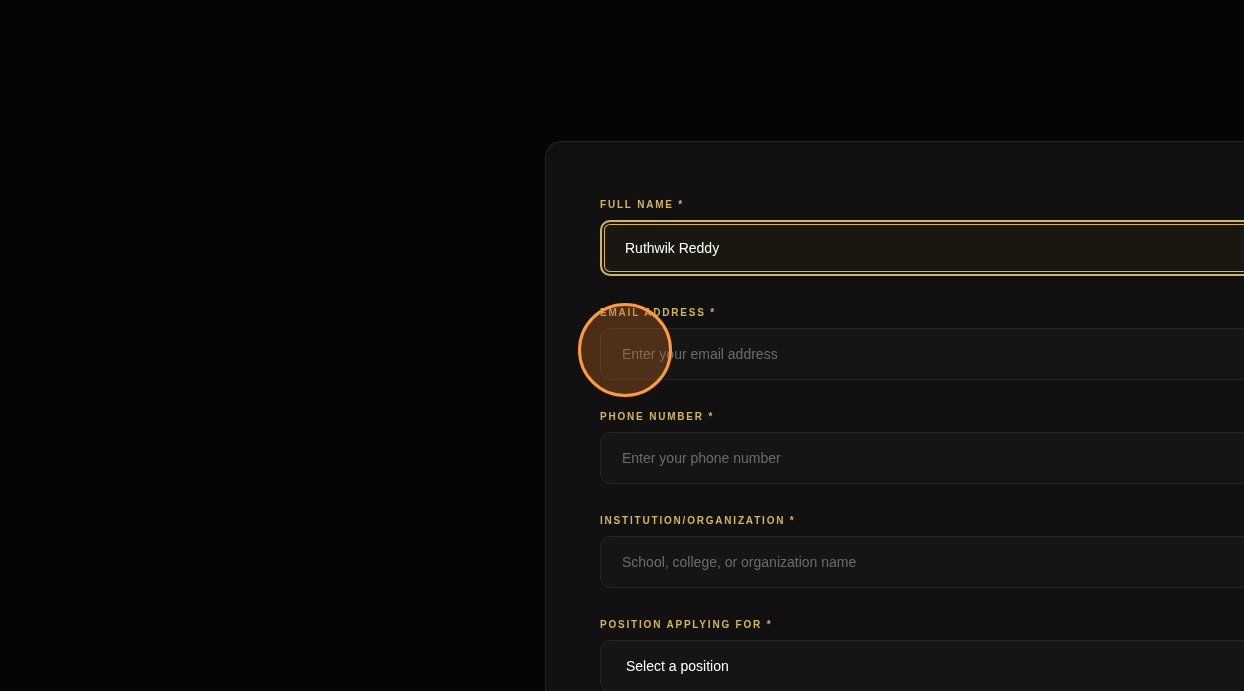  What do you see at coordinates (657, 417) in the screenshot?
I see `field-label: PHONE NUMBER *` at bounding box center [657, 417].